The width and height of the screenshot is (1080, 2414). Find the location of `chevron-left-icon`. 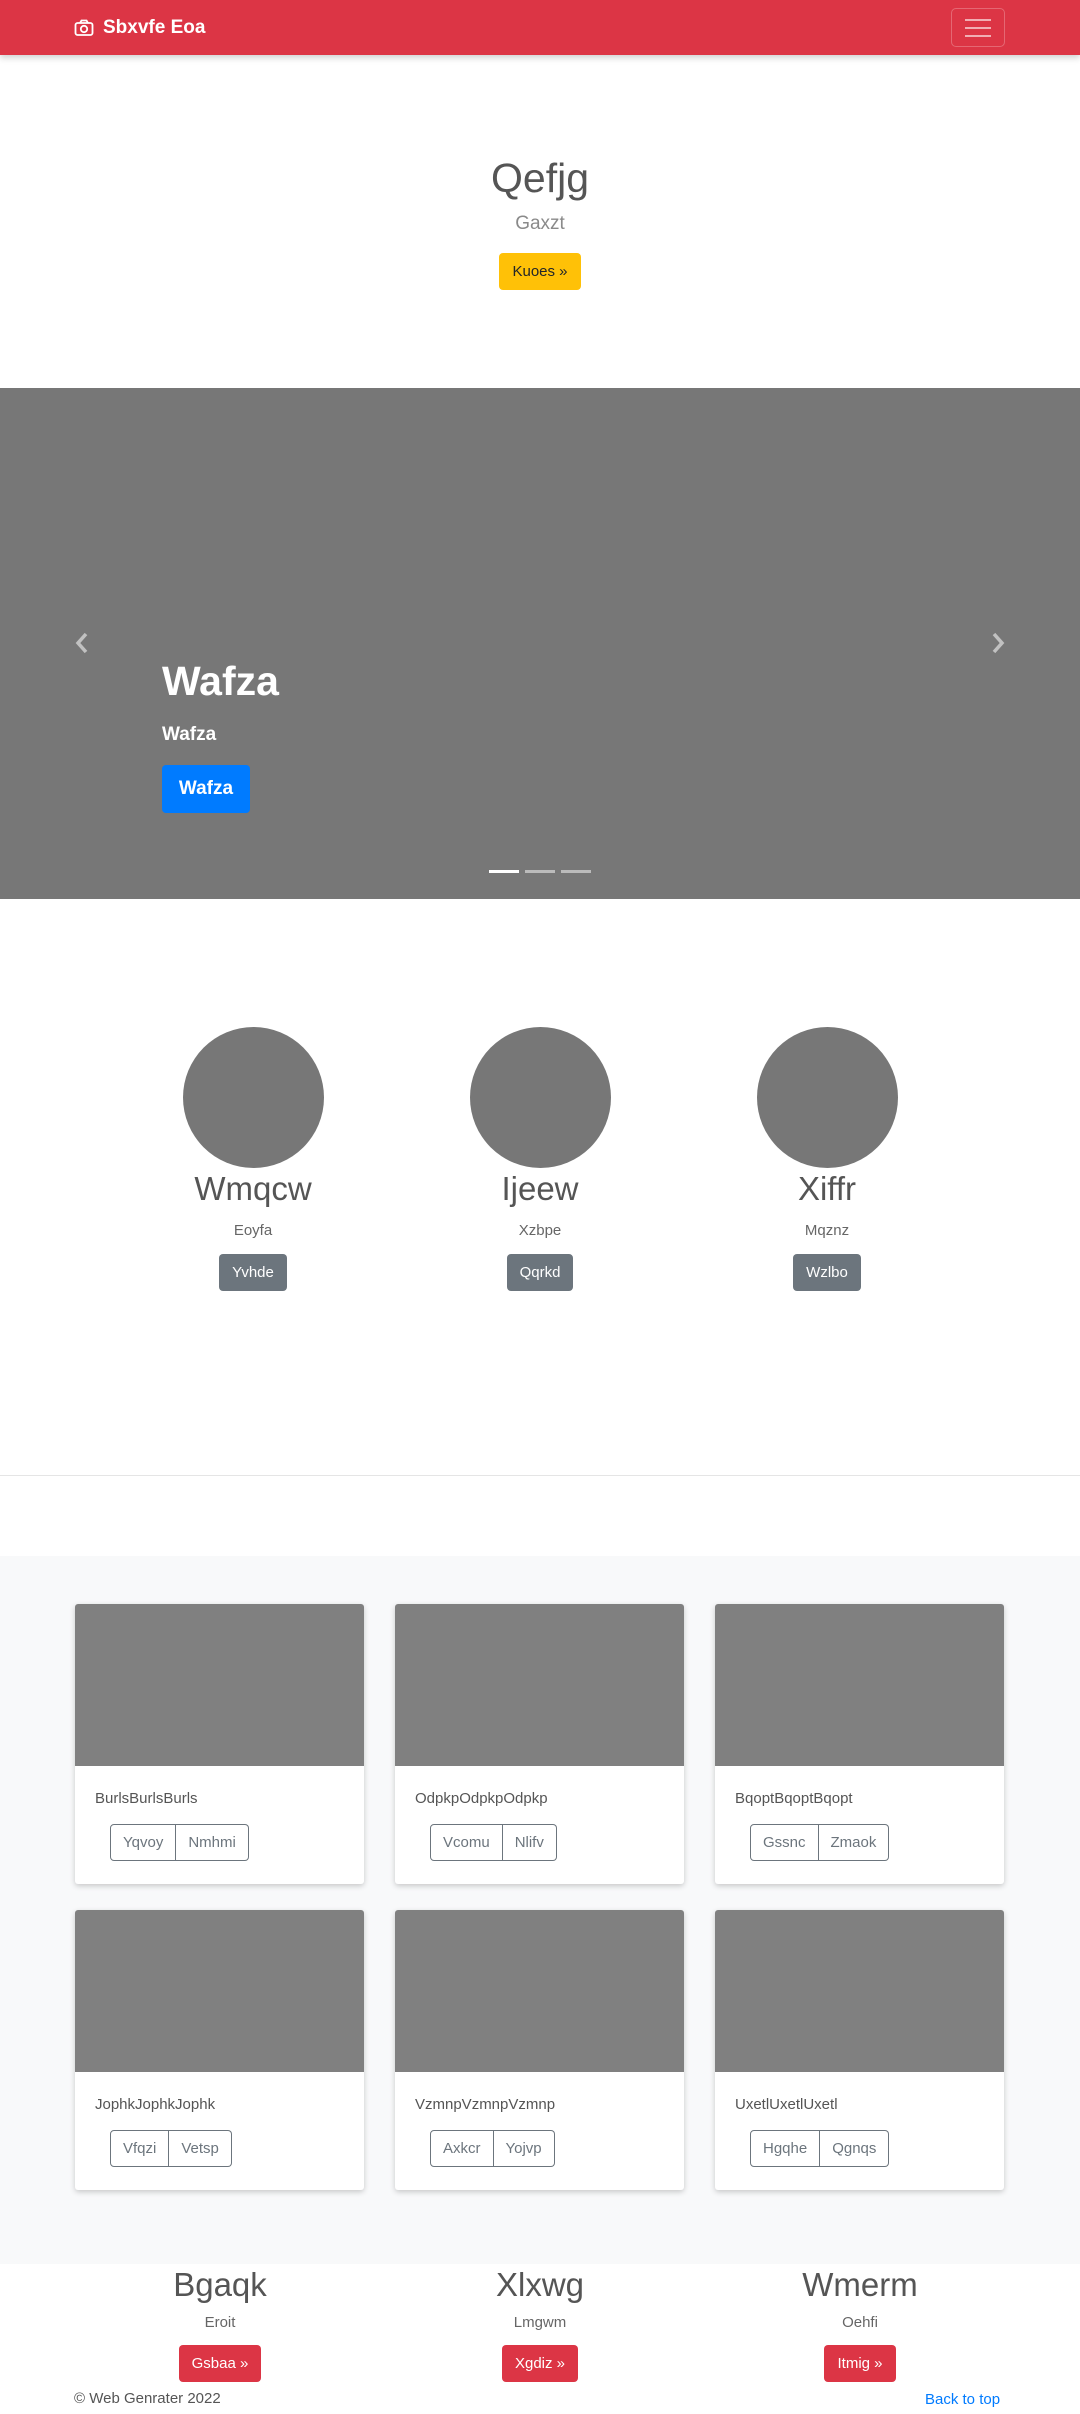

chevron-left-icon is located at coordinates (81, 643).